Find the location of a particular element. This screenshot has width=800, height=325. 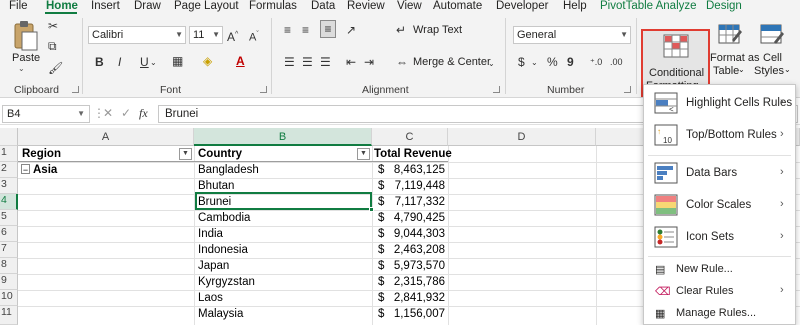

tab-review: Review is located at coordinates (366, 6).